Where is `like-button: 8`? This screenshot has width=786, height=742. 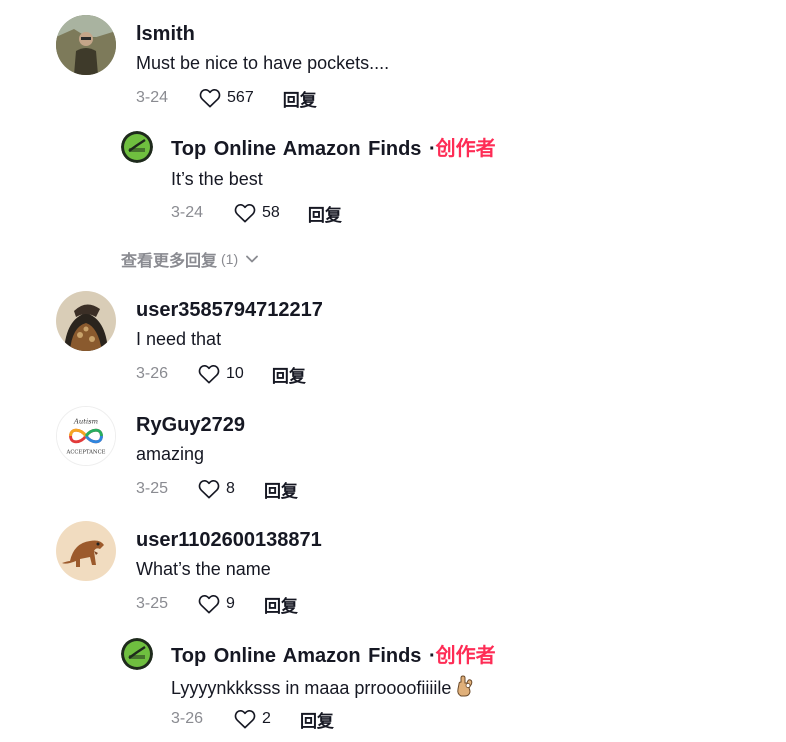
like-button: 8 is located at coordinates (216, 489).